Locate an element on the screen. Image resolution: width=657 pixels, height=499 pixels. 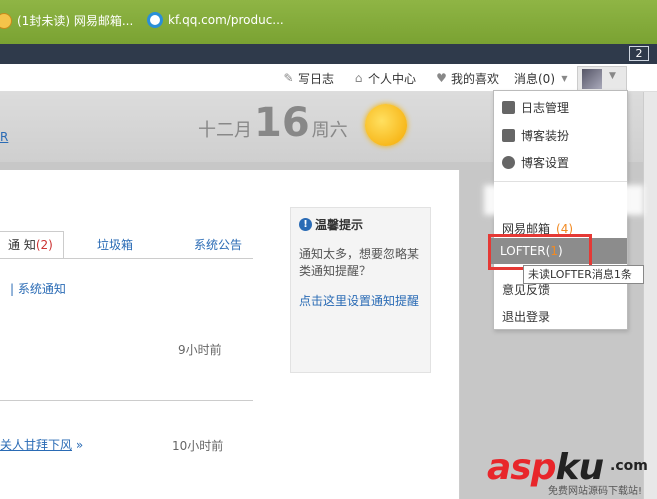
date-month: 十二月 is located at coordinates (225, 130).